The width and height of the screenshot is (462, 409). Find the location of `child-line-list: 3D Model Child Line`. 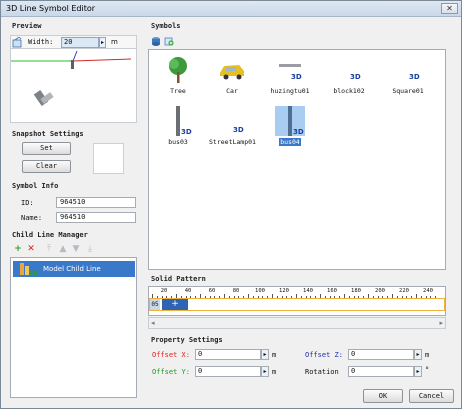

child-line-list: 3D Model Child Line is located at coordinates (73, 327).